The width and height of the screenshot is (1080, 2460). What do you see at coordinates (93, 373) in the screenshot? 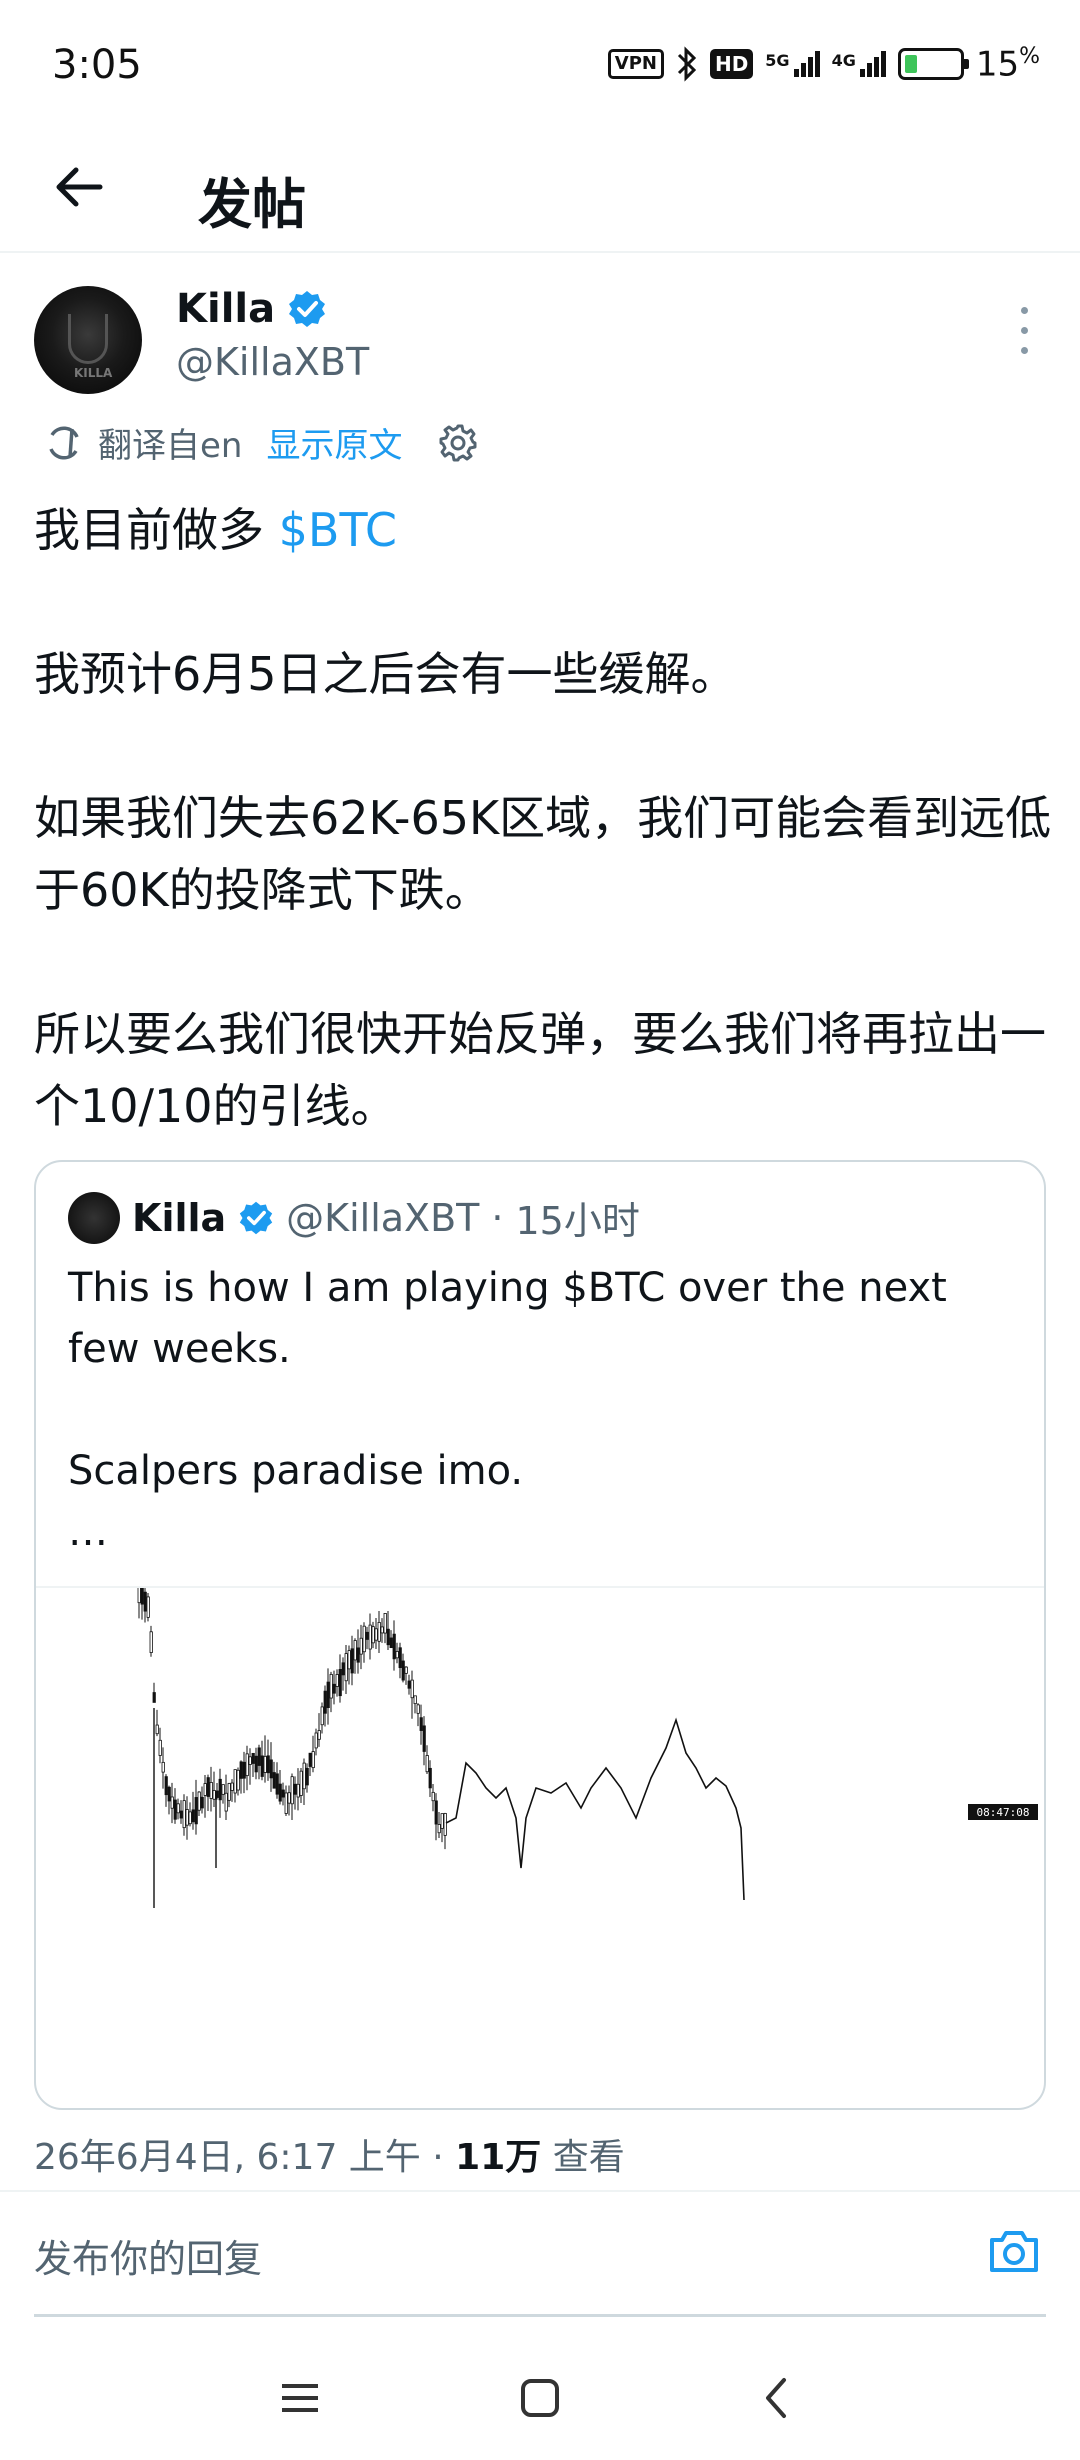
I see `avatar-logo-text: KILLA` at bounding box center [93, 373].